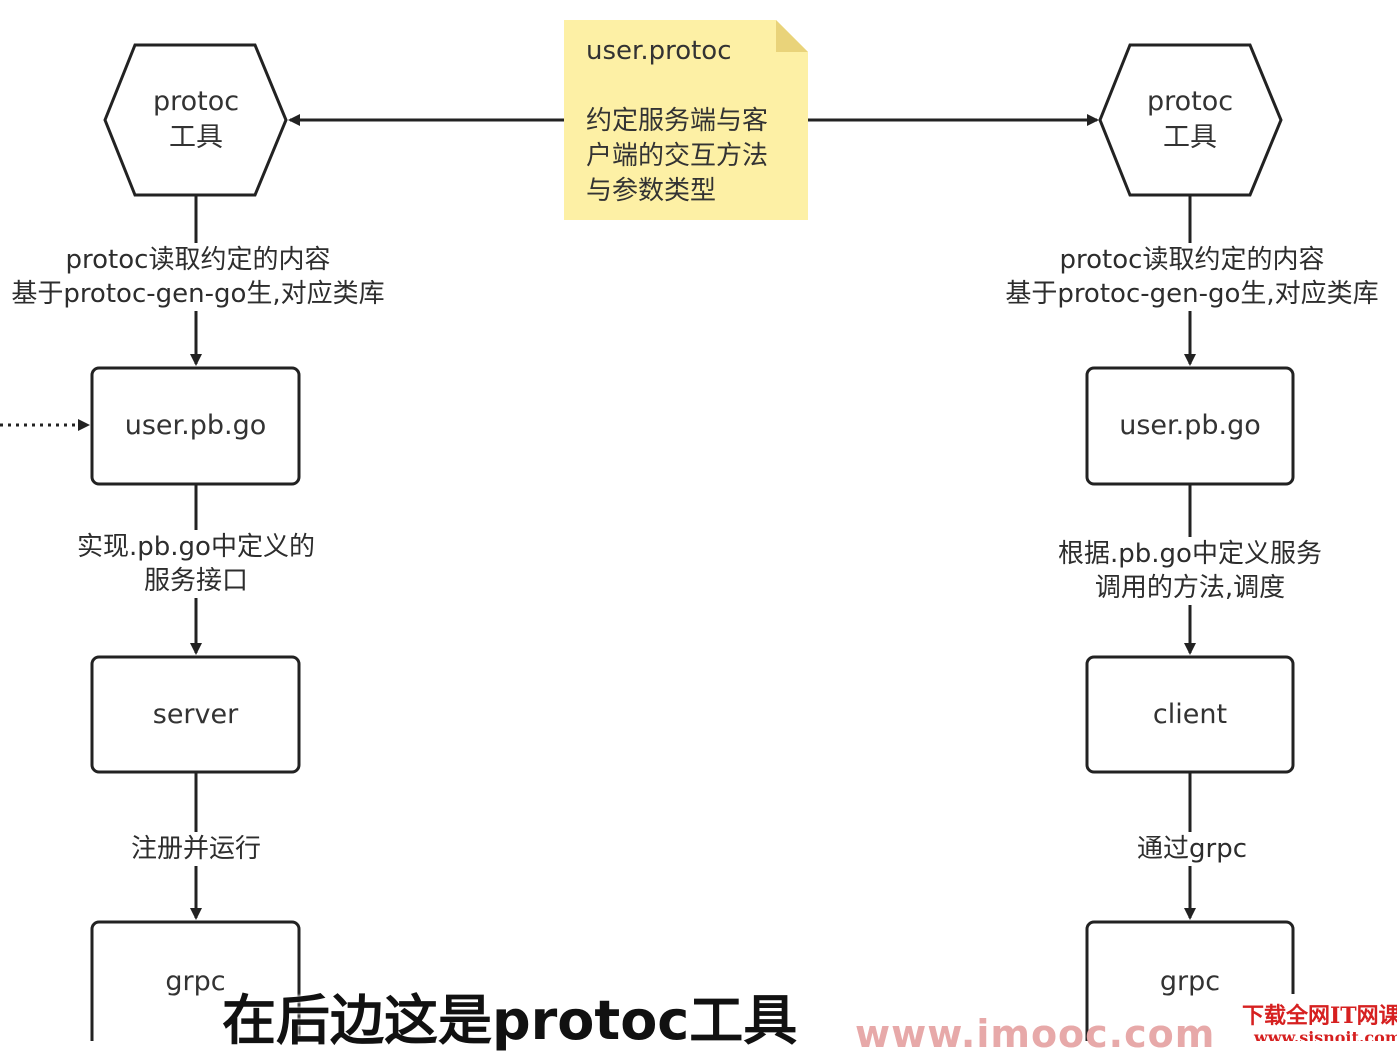 Image resolution: width=1397 pixels, height=1056 pixels. I want to click on right-step1-label: protoc读取约定的内容 基于protoc-gen-go生,对应类库, so click(1192, 277).